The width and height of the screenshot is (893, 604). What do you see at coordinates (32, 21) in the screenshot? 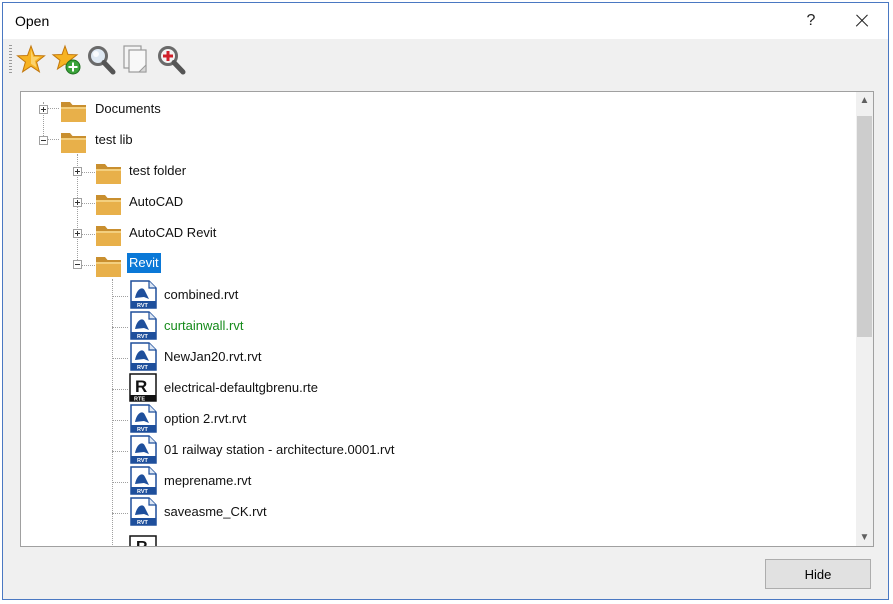
I see `dialog-title: Open` at bounding box center [32, 21].